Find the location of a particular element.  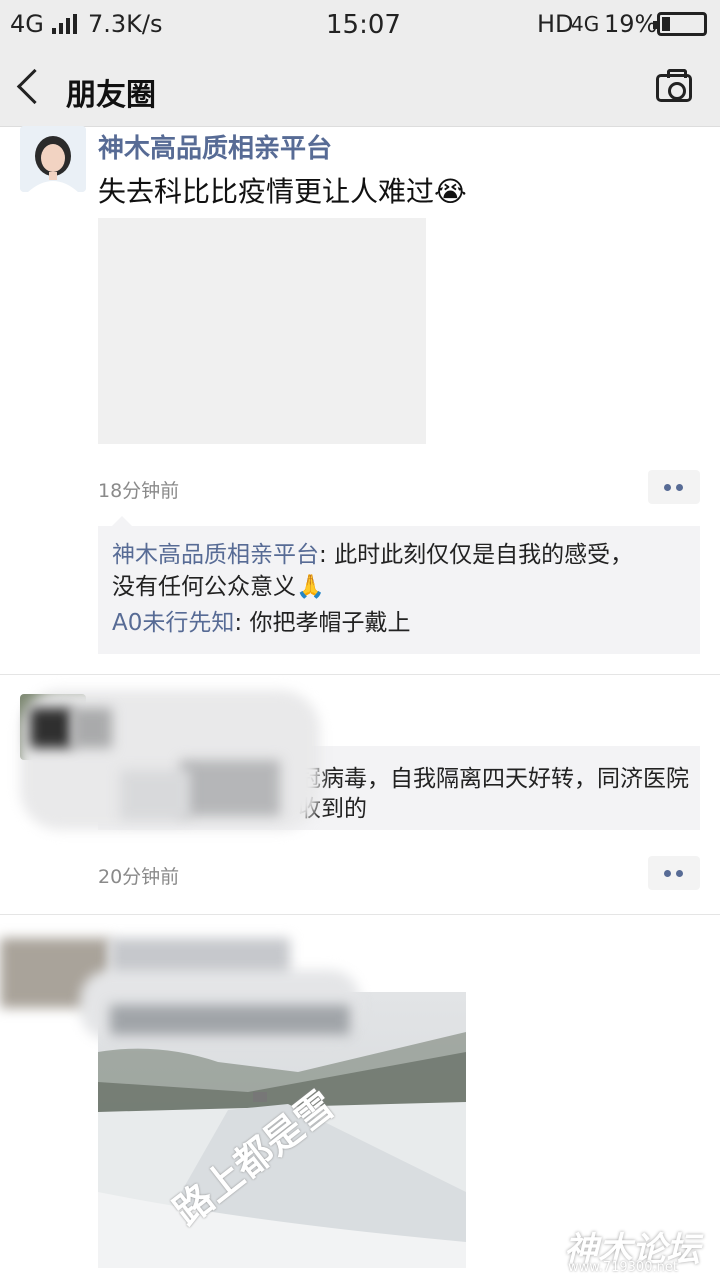

chevron-left-icon is located at coordinates (34, 86).